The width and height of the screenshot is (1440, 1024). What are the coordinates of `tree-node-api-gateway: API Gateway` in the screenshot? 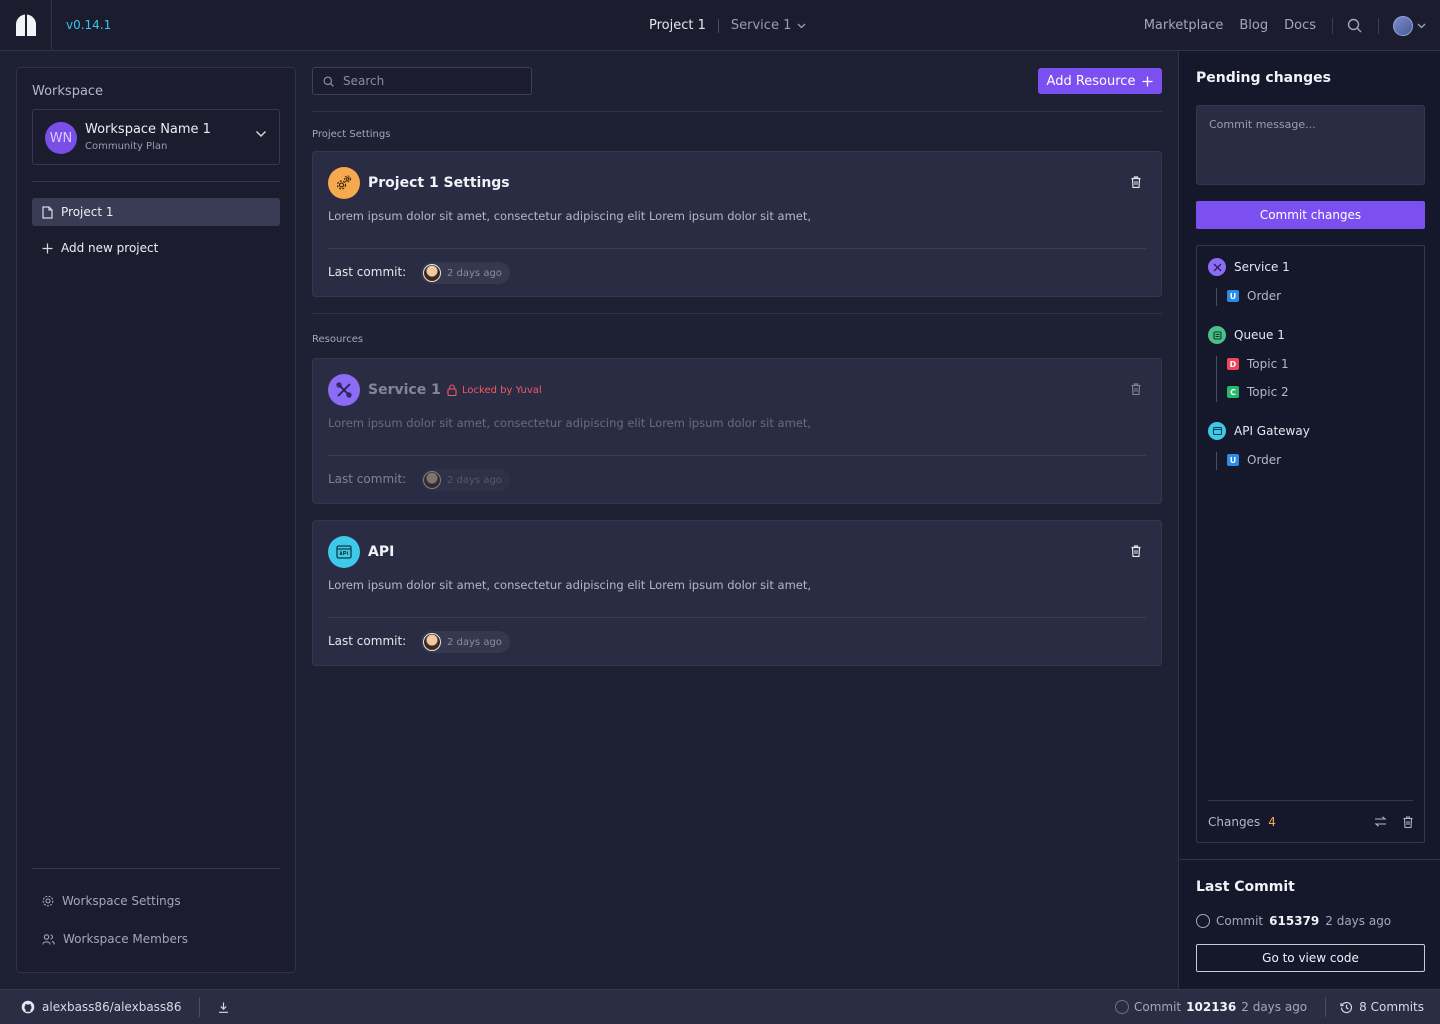 It's located at (1259, 431).